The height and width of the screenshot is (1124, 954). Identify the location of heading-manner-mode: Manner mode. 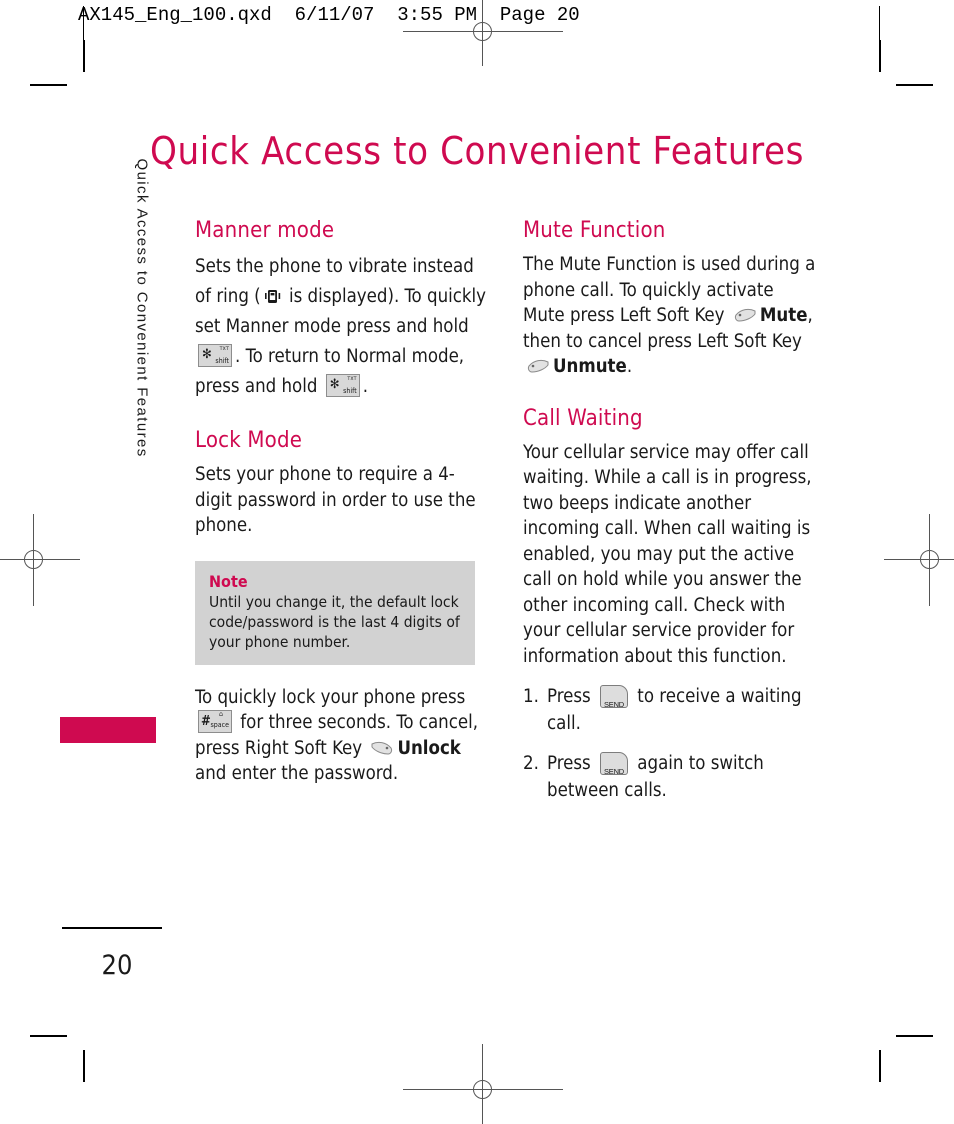
(265, 230).